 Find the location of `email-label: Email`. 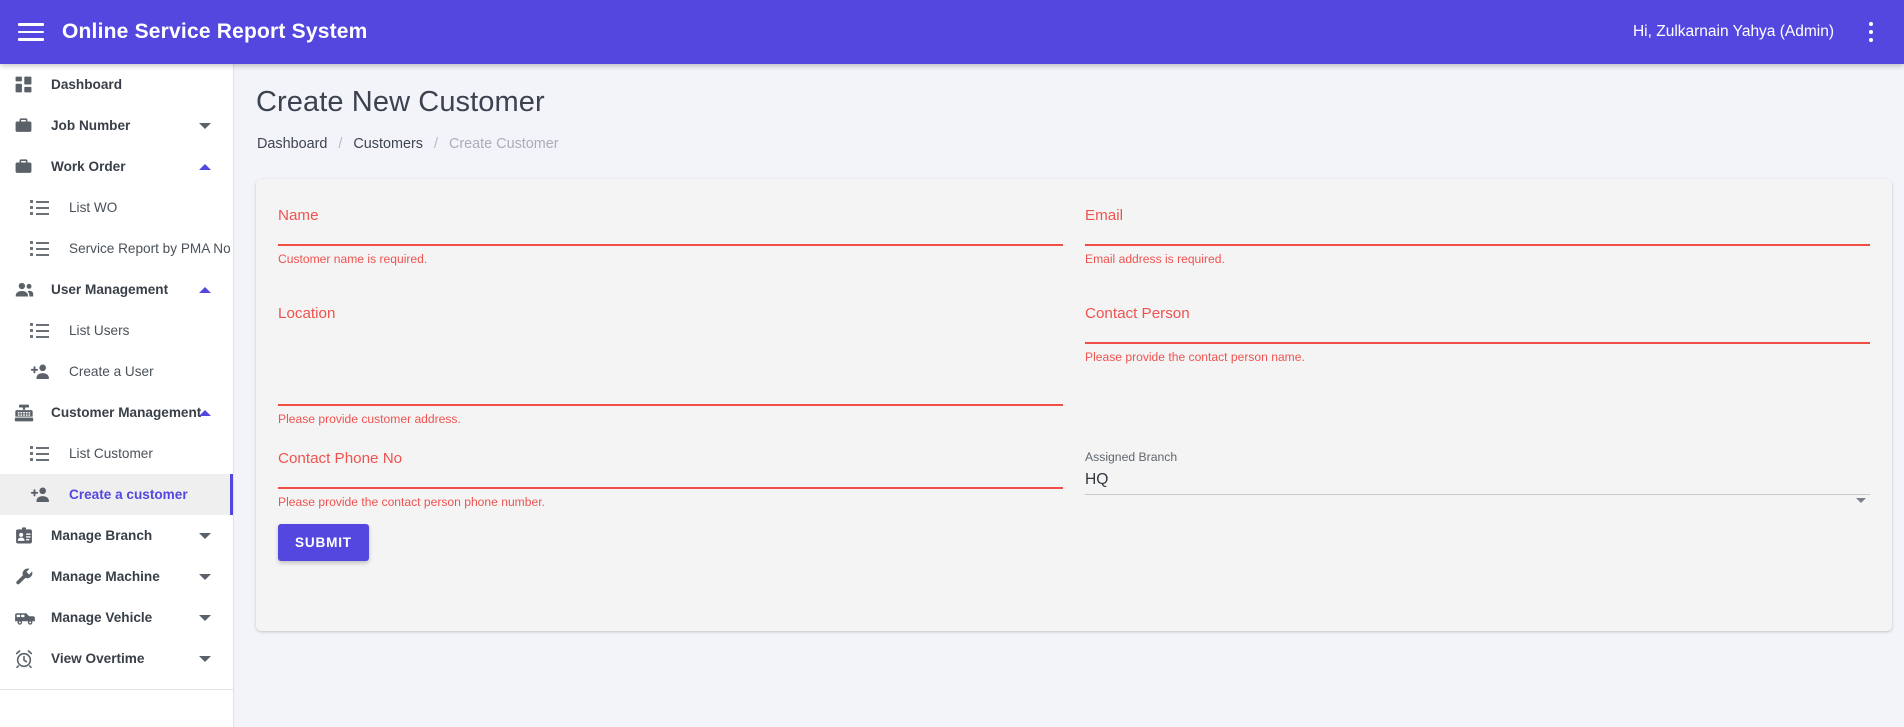

email-label: Email is located at coordinates (1104, 215).